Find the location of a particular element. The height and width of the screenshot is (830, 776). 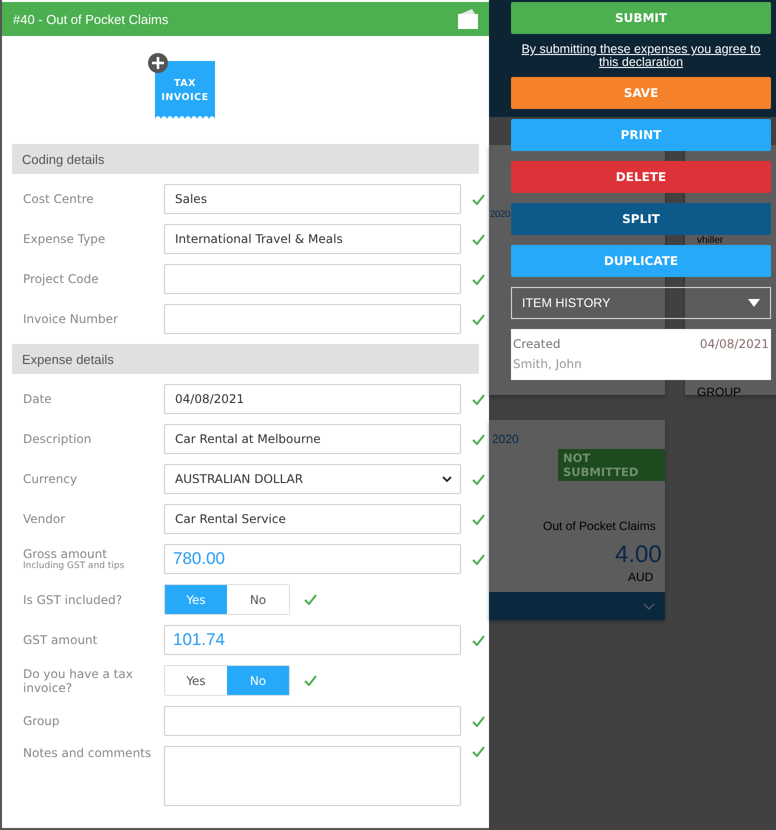

input-field: 04/08/2021 is located at coordinates (312, 399).